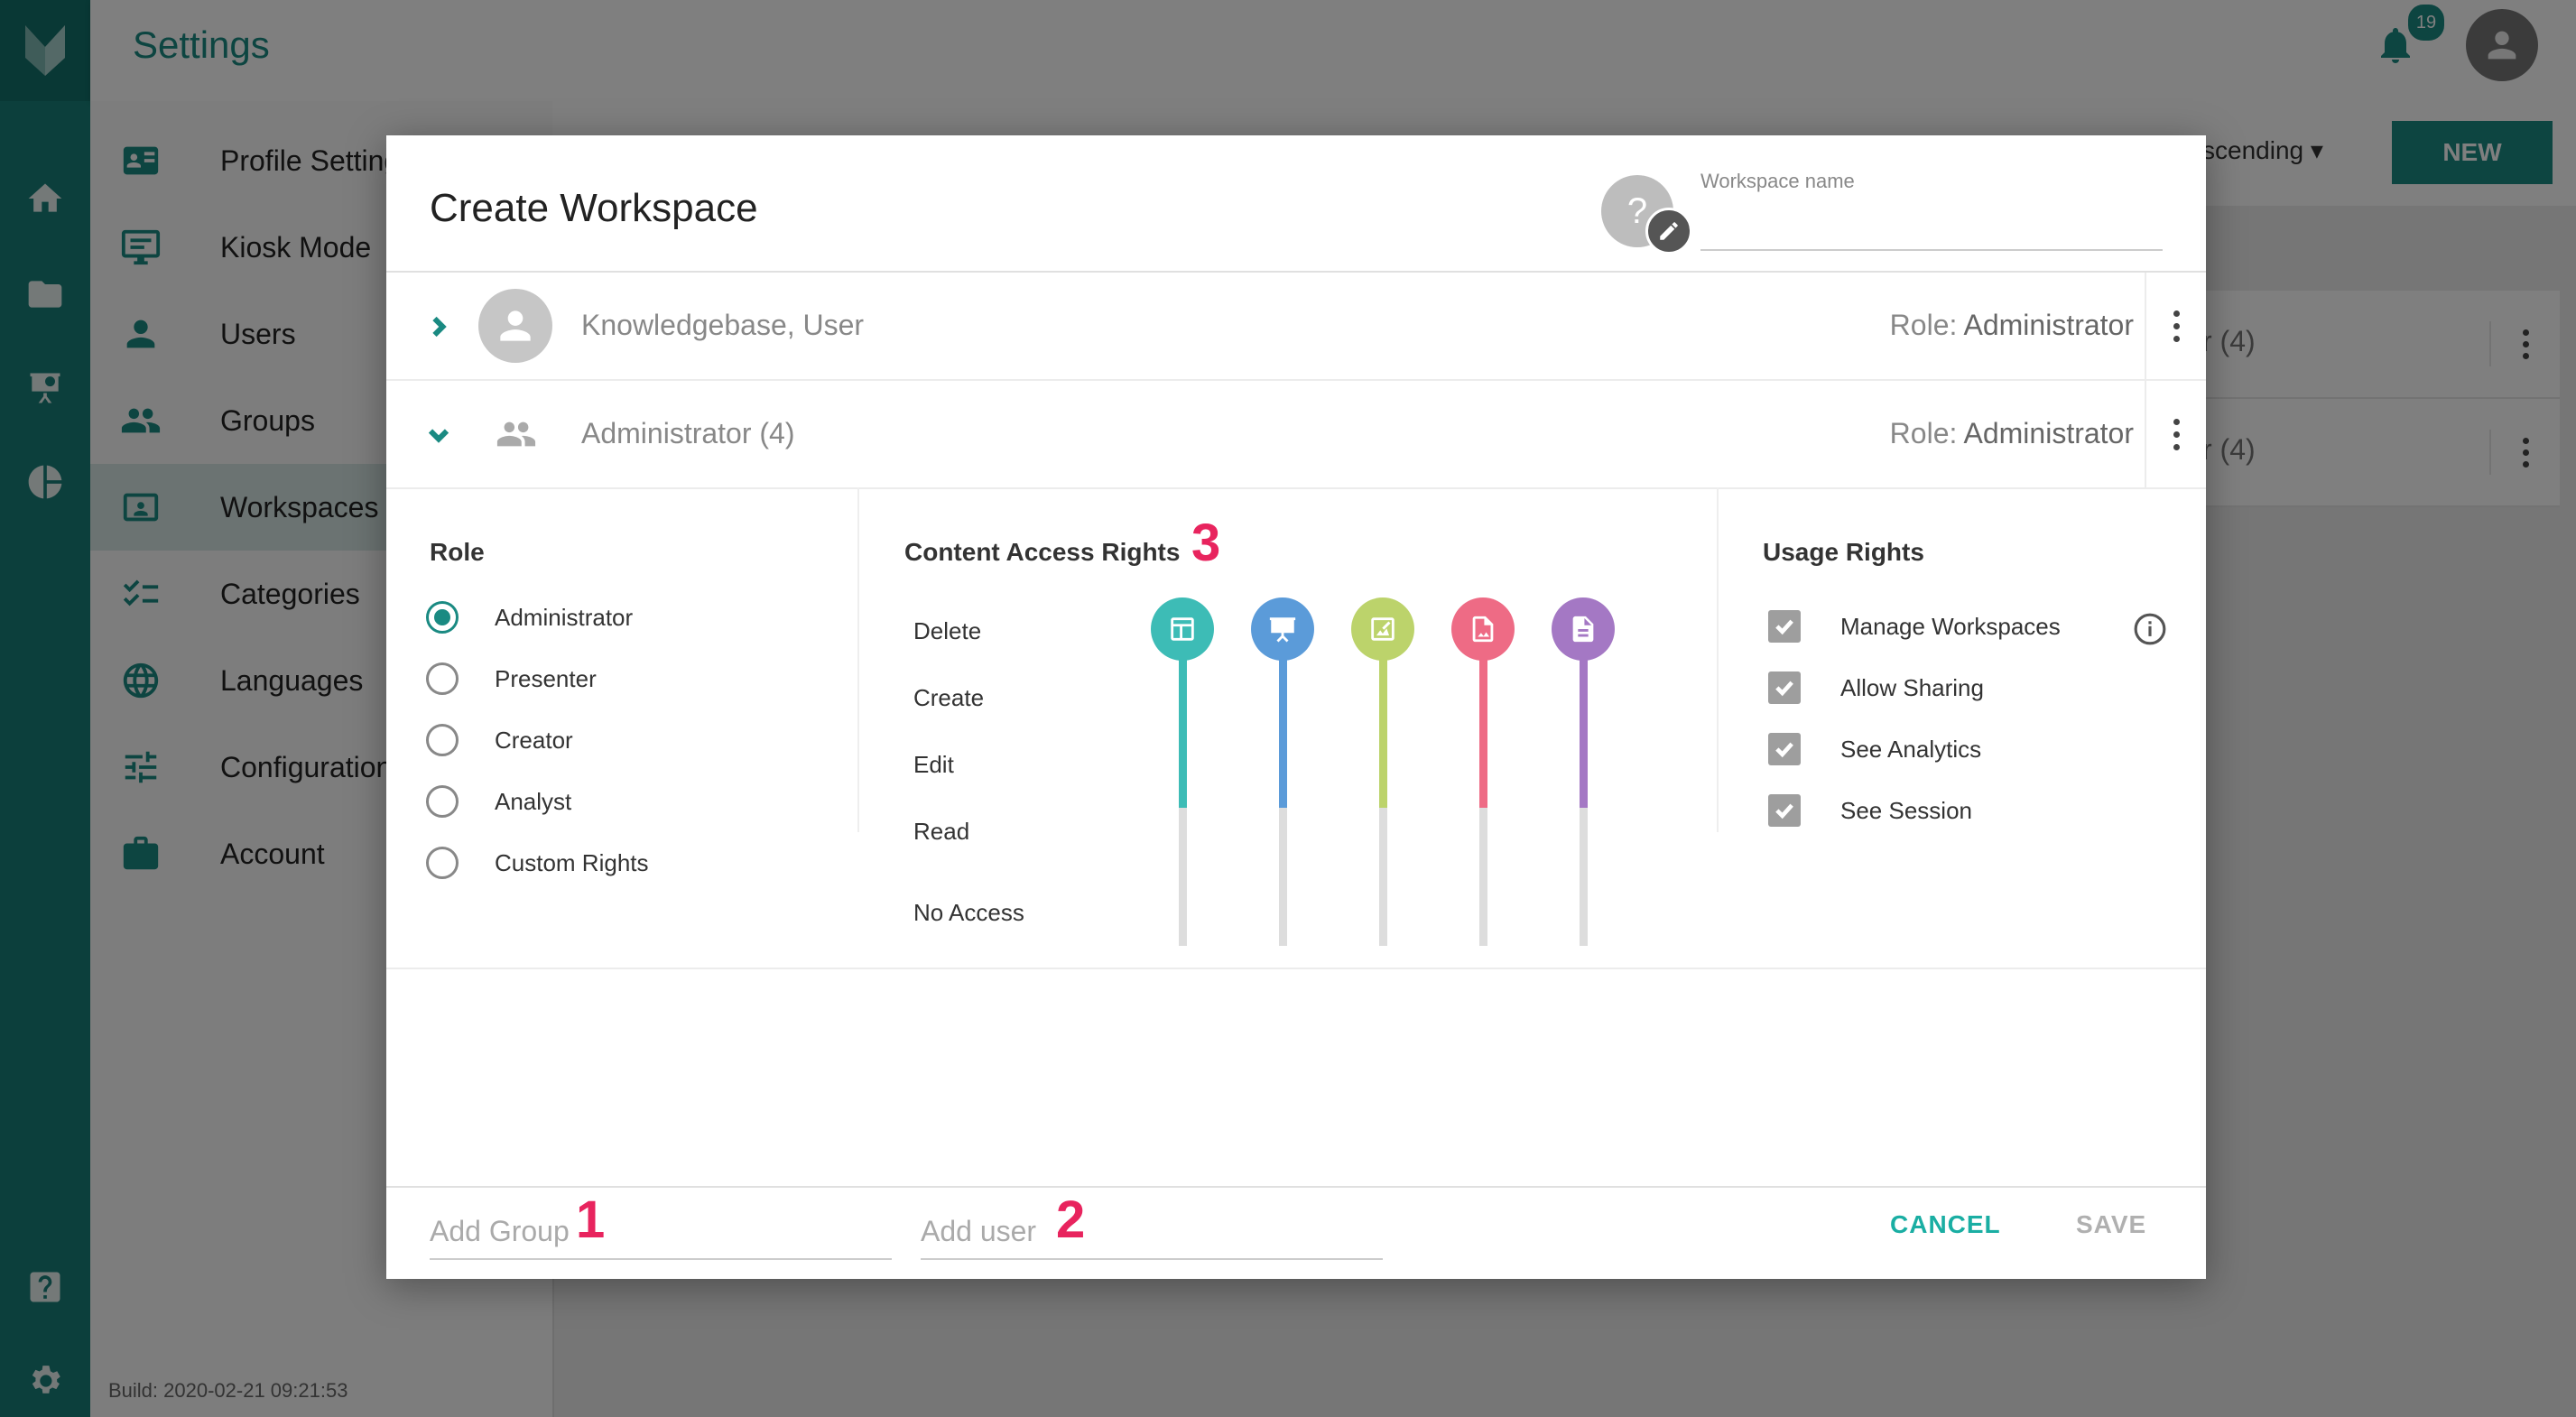 The width and height of the screenshot is (2576, 1417). Describe the element at coordinates (1583, 629) in the screenshot. I see `document-icon` at that location.